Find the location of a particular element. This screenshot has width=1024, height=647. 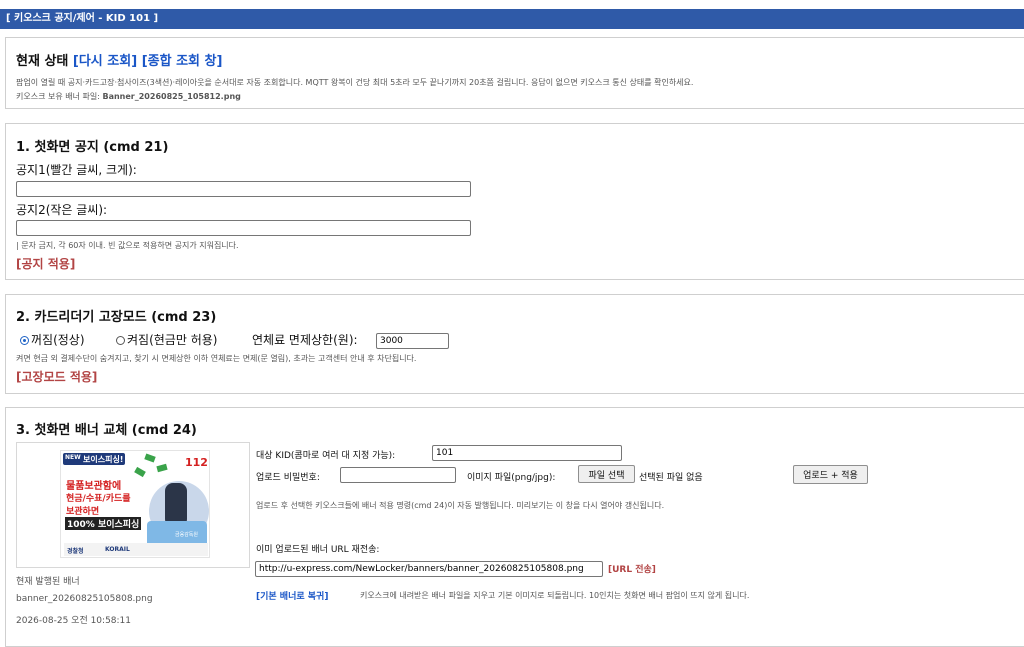

notice-heading: 1. 첫화면 공지 (cmd 21) is located at coordinates (92, 147).